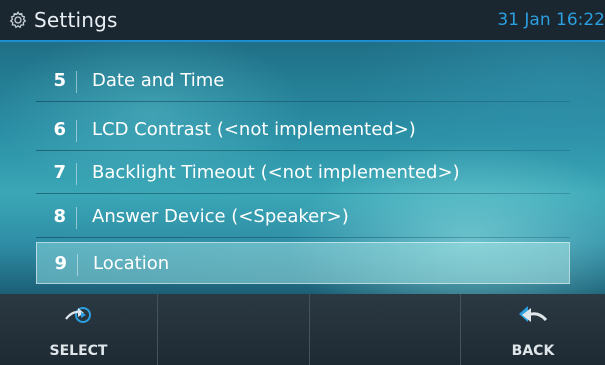  I want to click on menu-item-lcd-contrast: 6 LCD Contrast (<not implemented>), so click(303, 130).